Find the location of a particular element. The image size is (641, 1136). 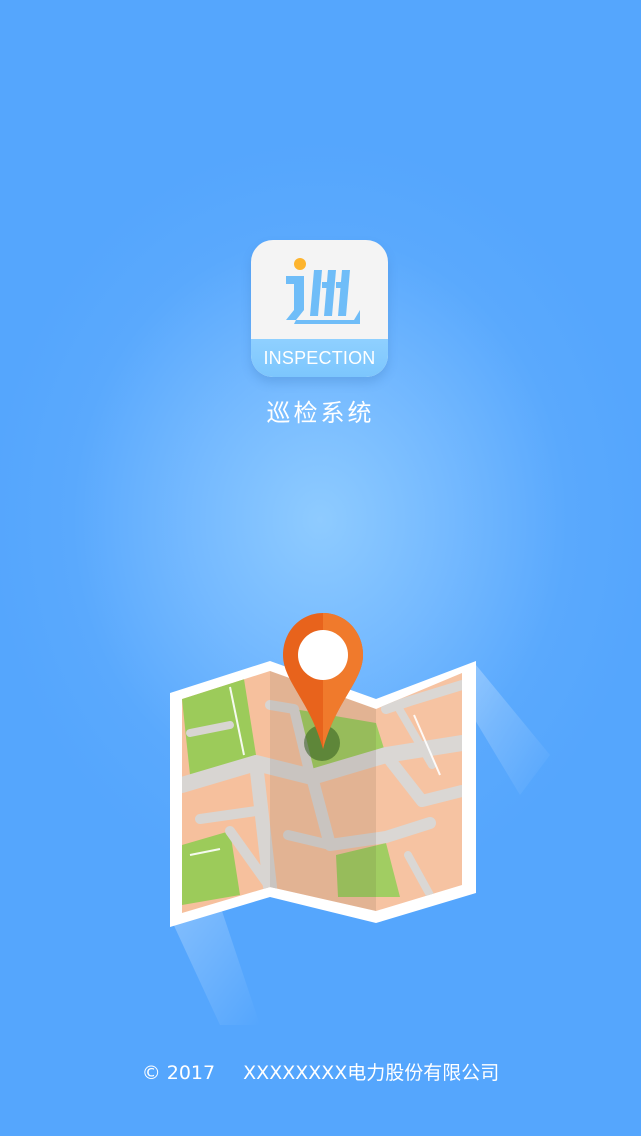

app-logo: INSPECTION is located at coordinates (319, 308).